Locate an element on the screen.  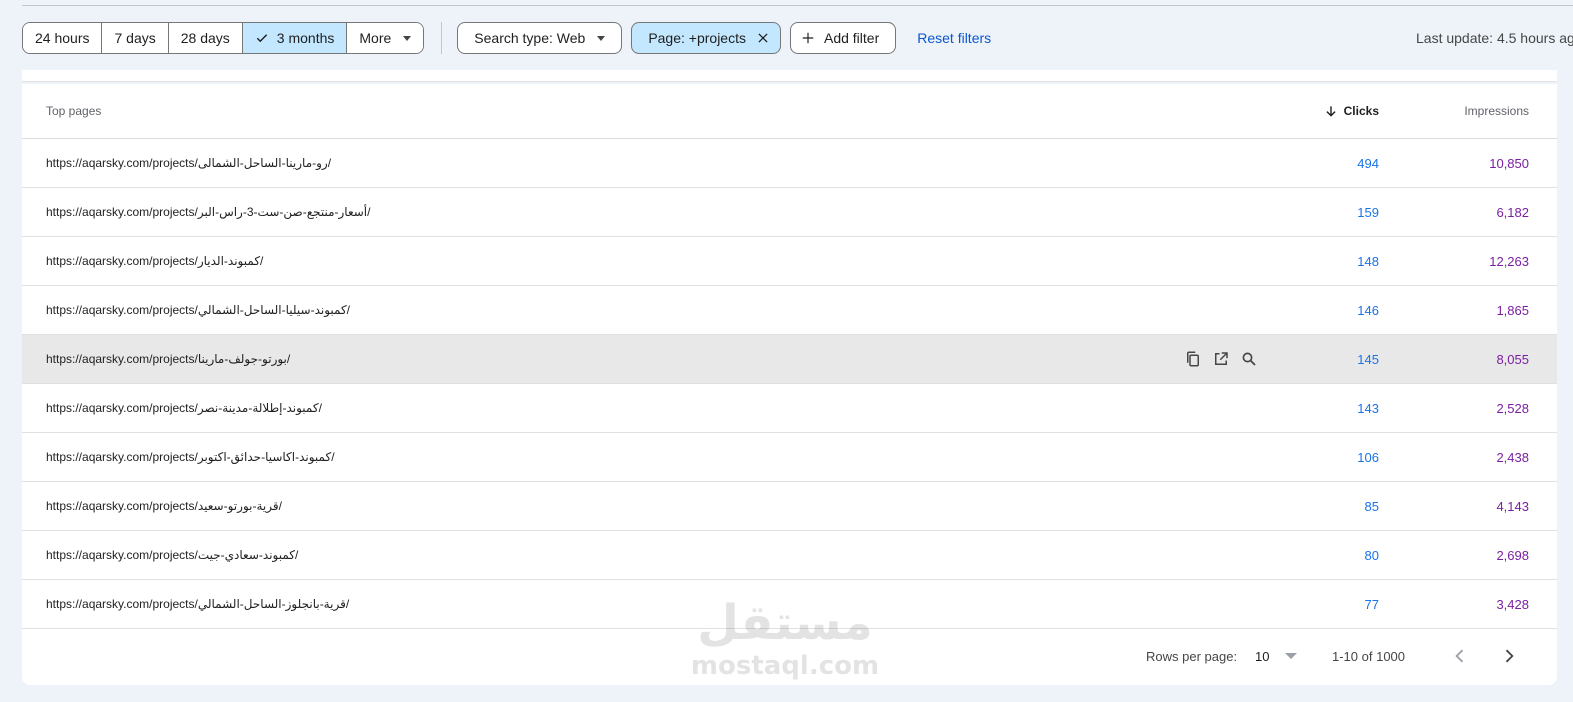
column-header-top-pages: Top pages is located at coordinates (74, 111).